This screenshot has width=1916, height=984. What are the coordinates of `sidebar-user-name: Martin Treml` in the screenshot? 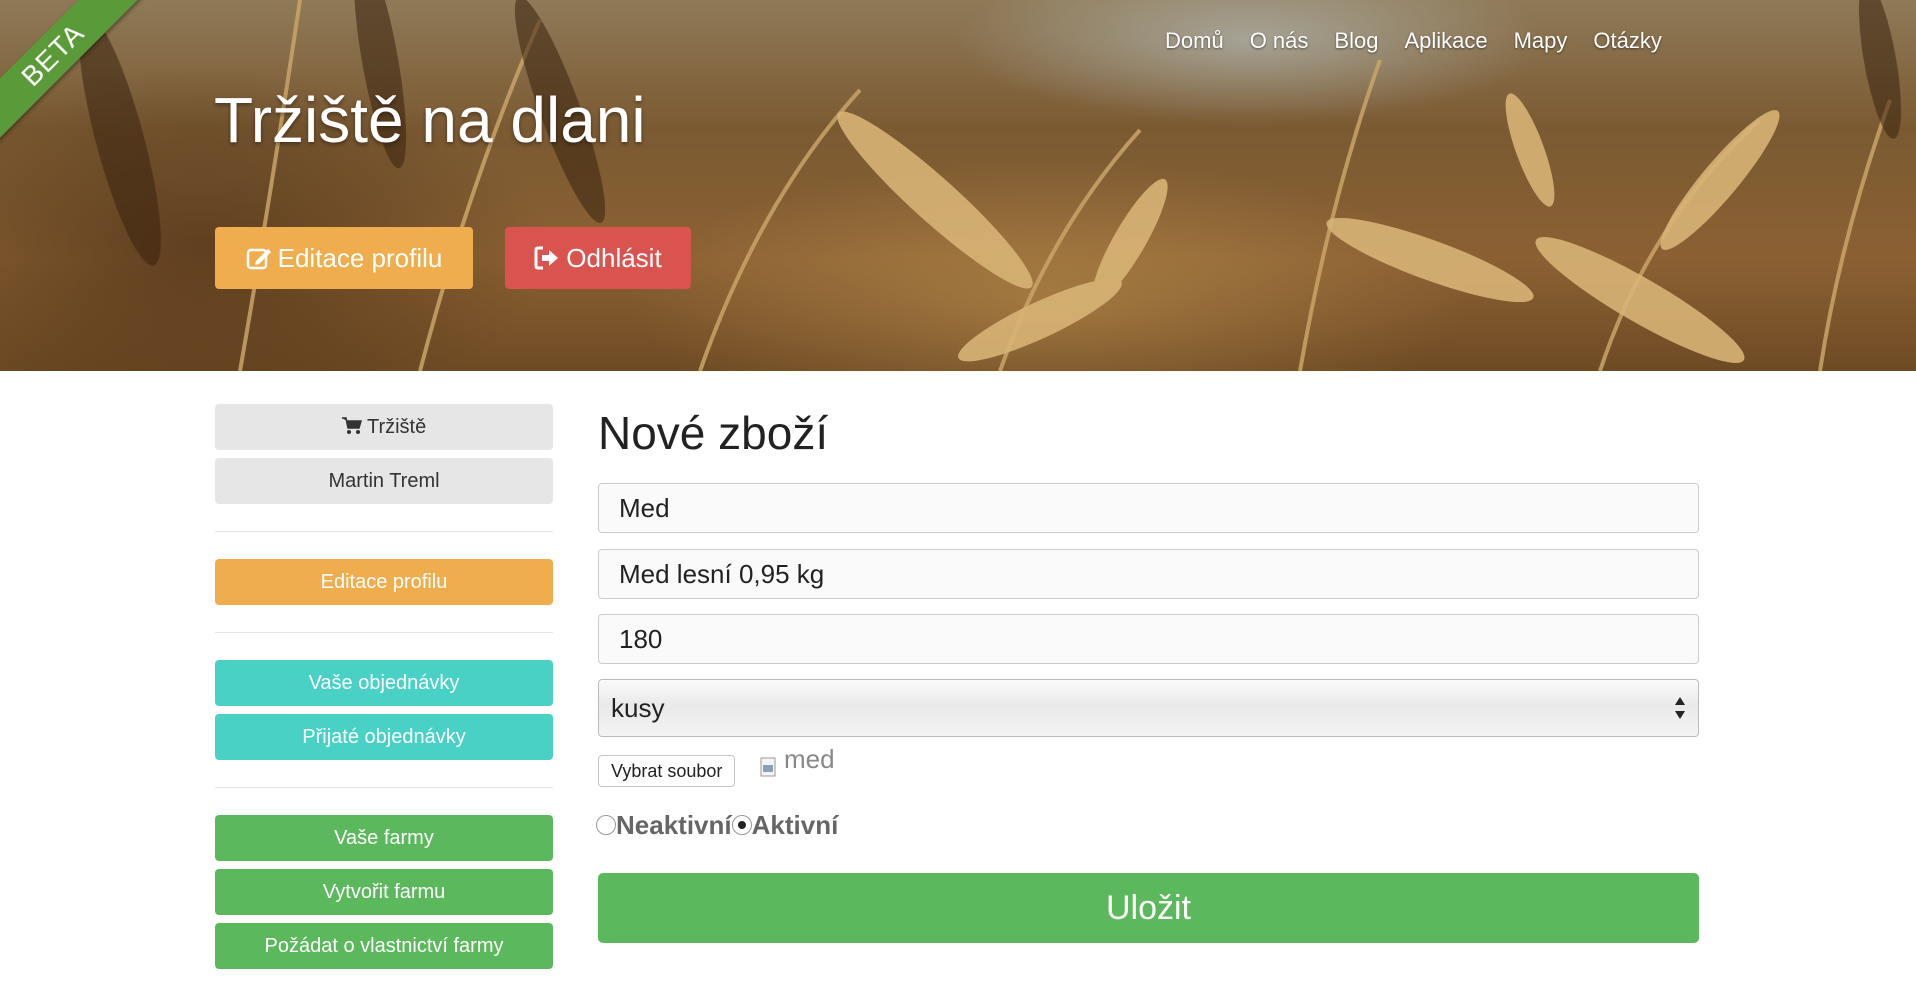 It's located at (384, 481).